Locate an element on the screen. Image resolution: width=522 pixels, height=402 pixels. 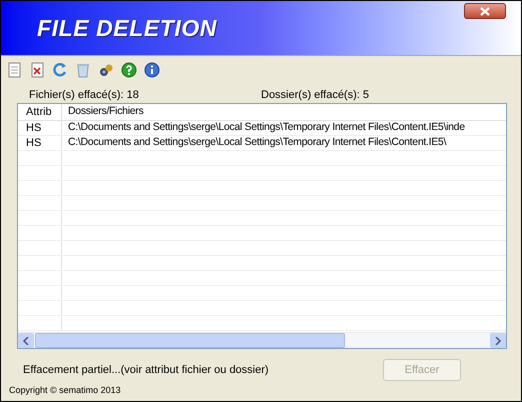
info-icon is located at coordinates (152, 70).